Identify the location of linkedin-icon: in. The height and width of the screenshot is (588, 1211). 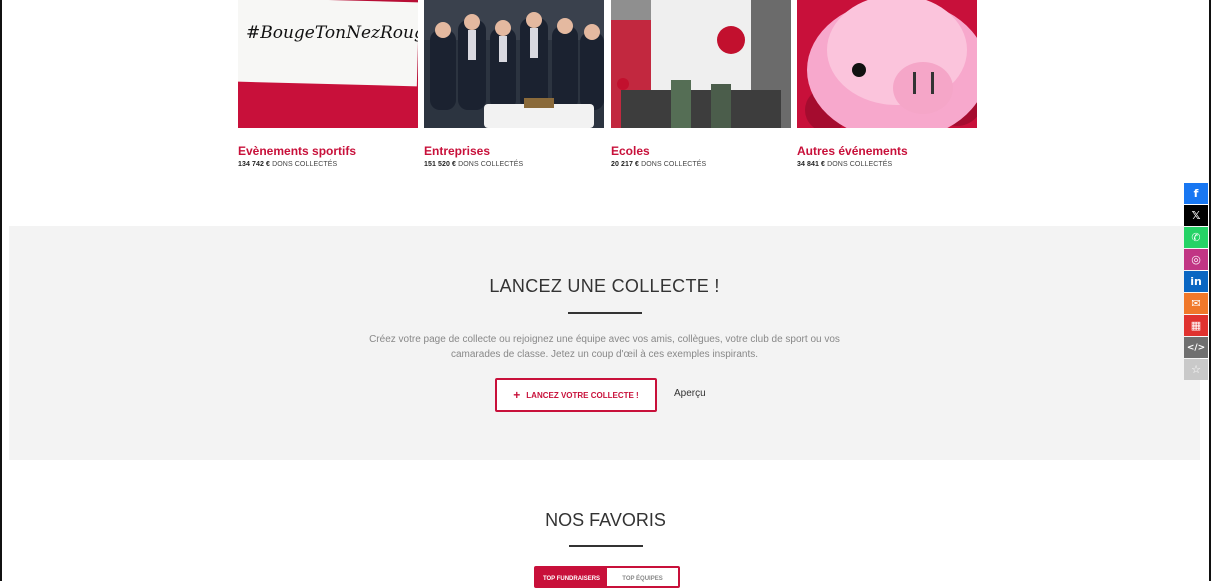
(1196, 281).